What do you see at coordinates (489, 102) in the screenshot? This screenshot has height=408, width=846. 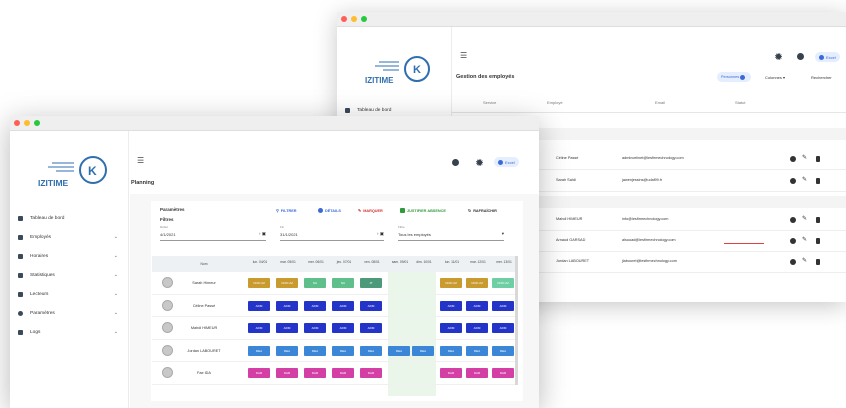 I see `column-header-service: Service` at bounding box center [489, 102].